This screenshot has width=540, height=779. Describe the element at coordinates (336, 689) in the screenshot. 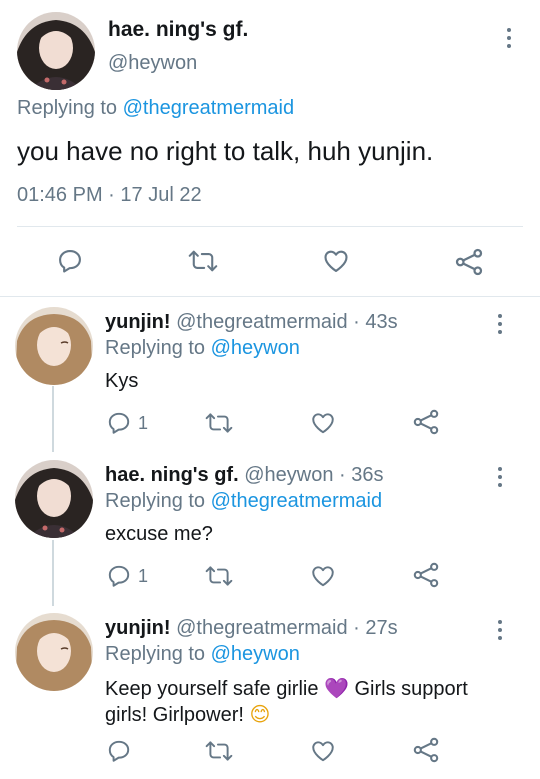

I see `purple-heart-emoji: 💜` at that location.